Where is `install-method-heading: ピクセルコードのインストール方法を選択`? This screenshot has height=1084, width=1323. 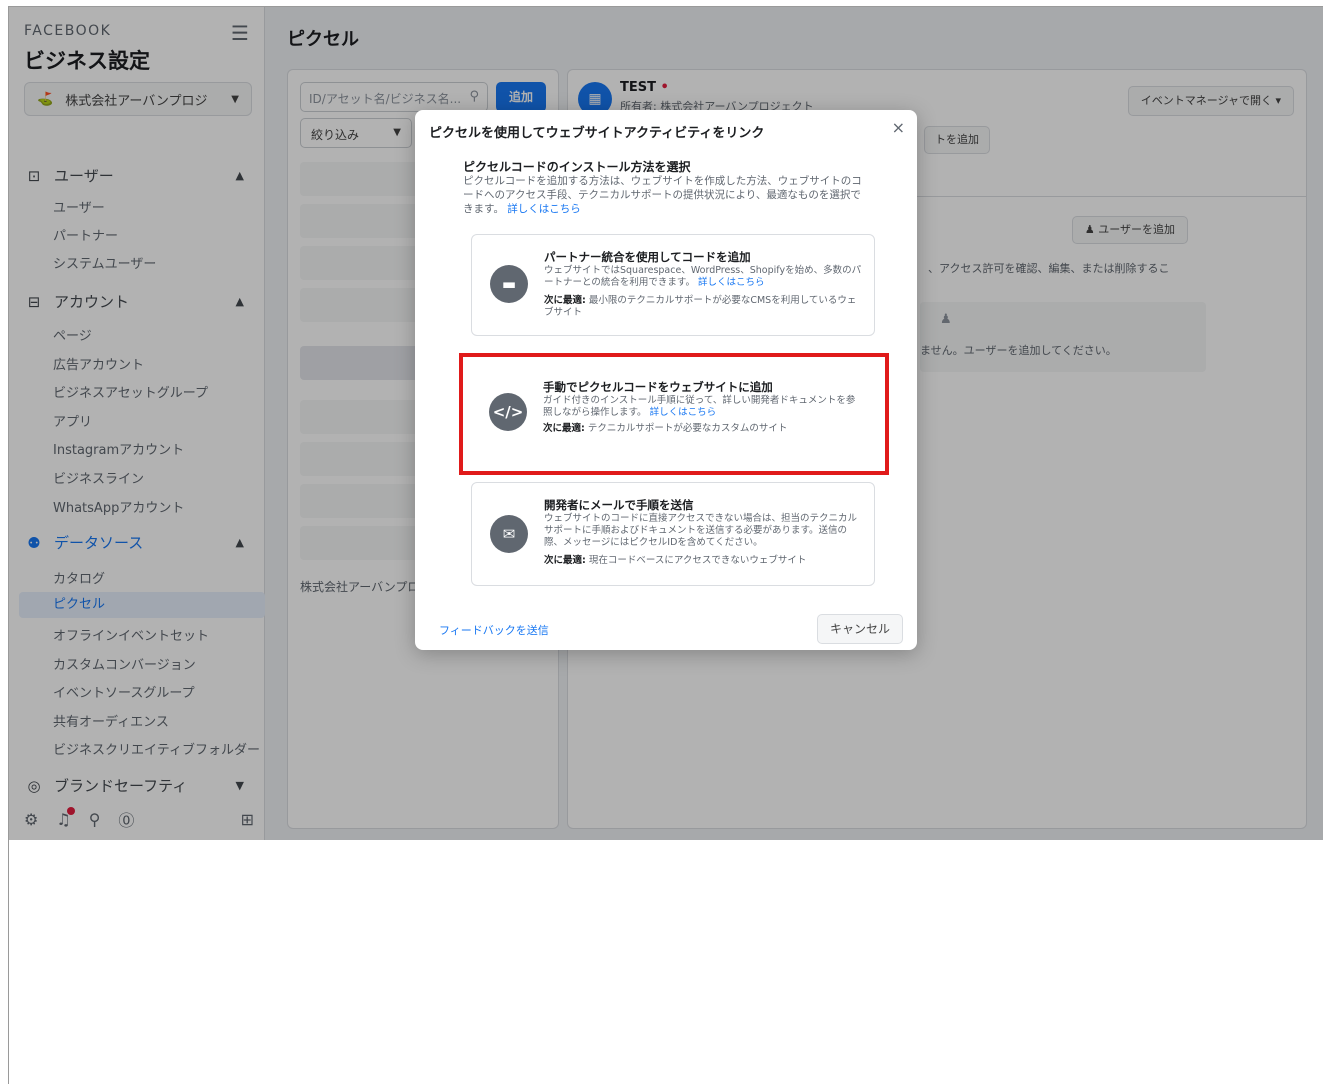
install-method-heading: ピクセルコードのインストール方法を選択 is located at coordinates (577, 167).